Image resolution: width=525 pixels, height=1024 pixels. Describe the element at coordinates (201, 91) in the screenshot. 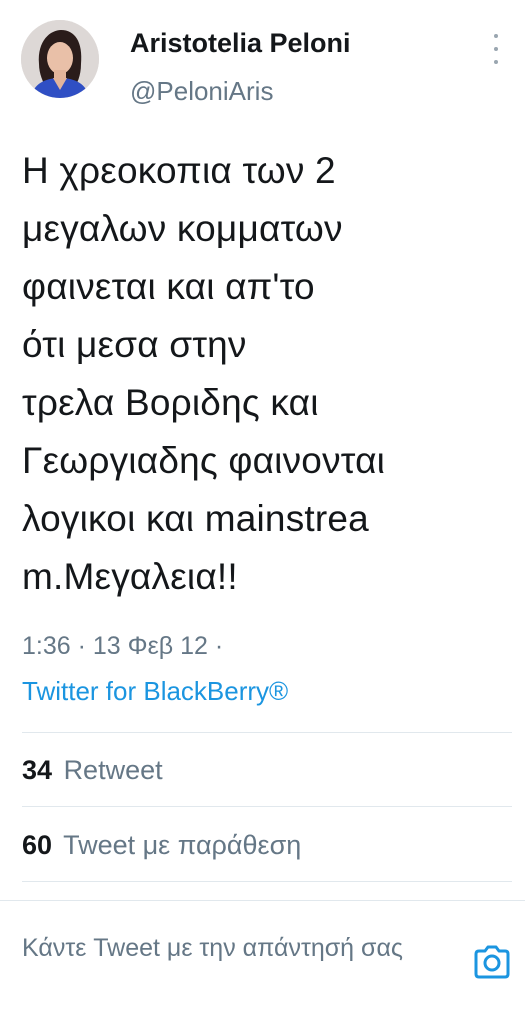

I see `author-handle: @PeloniAris` at that location.